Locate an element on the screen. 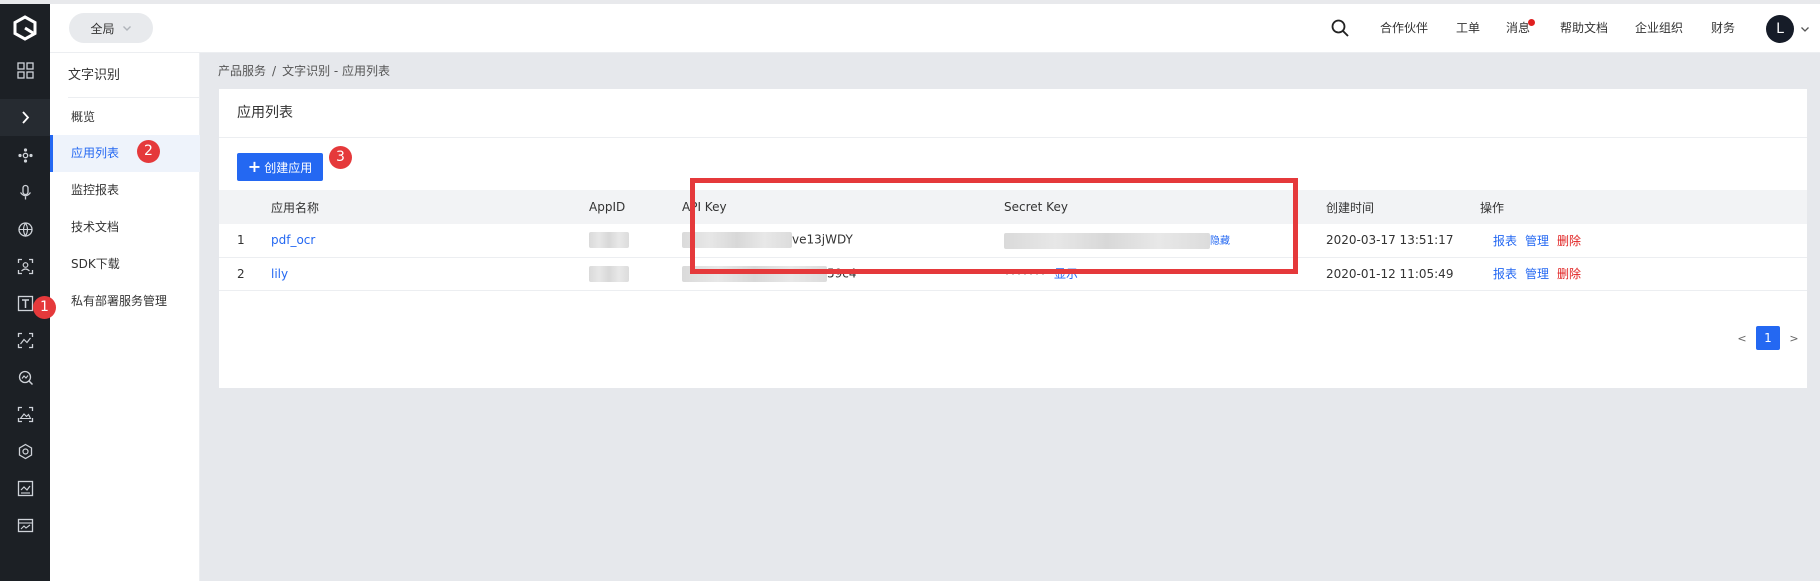 The image size is (1820, 581). pagination: < 1 > is located at coordinates (1768, 338).